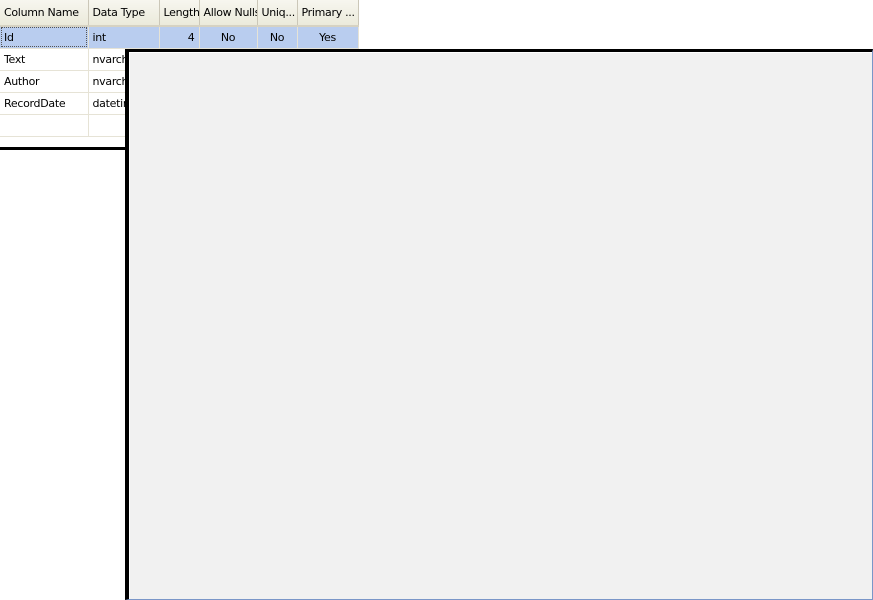 Image resolution: width=873 pixels, height=600 pixels. I want to click on header-allow-nulls: Allow Nulls, so click(228, 13).